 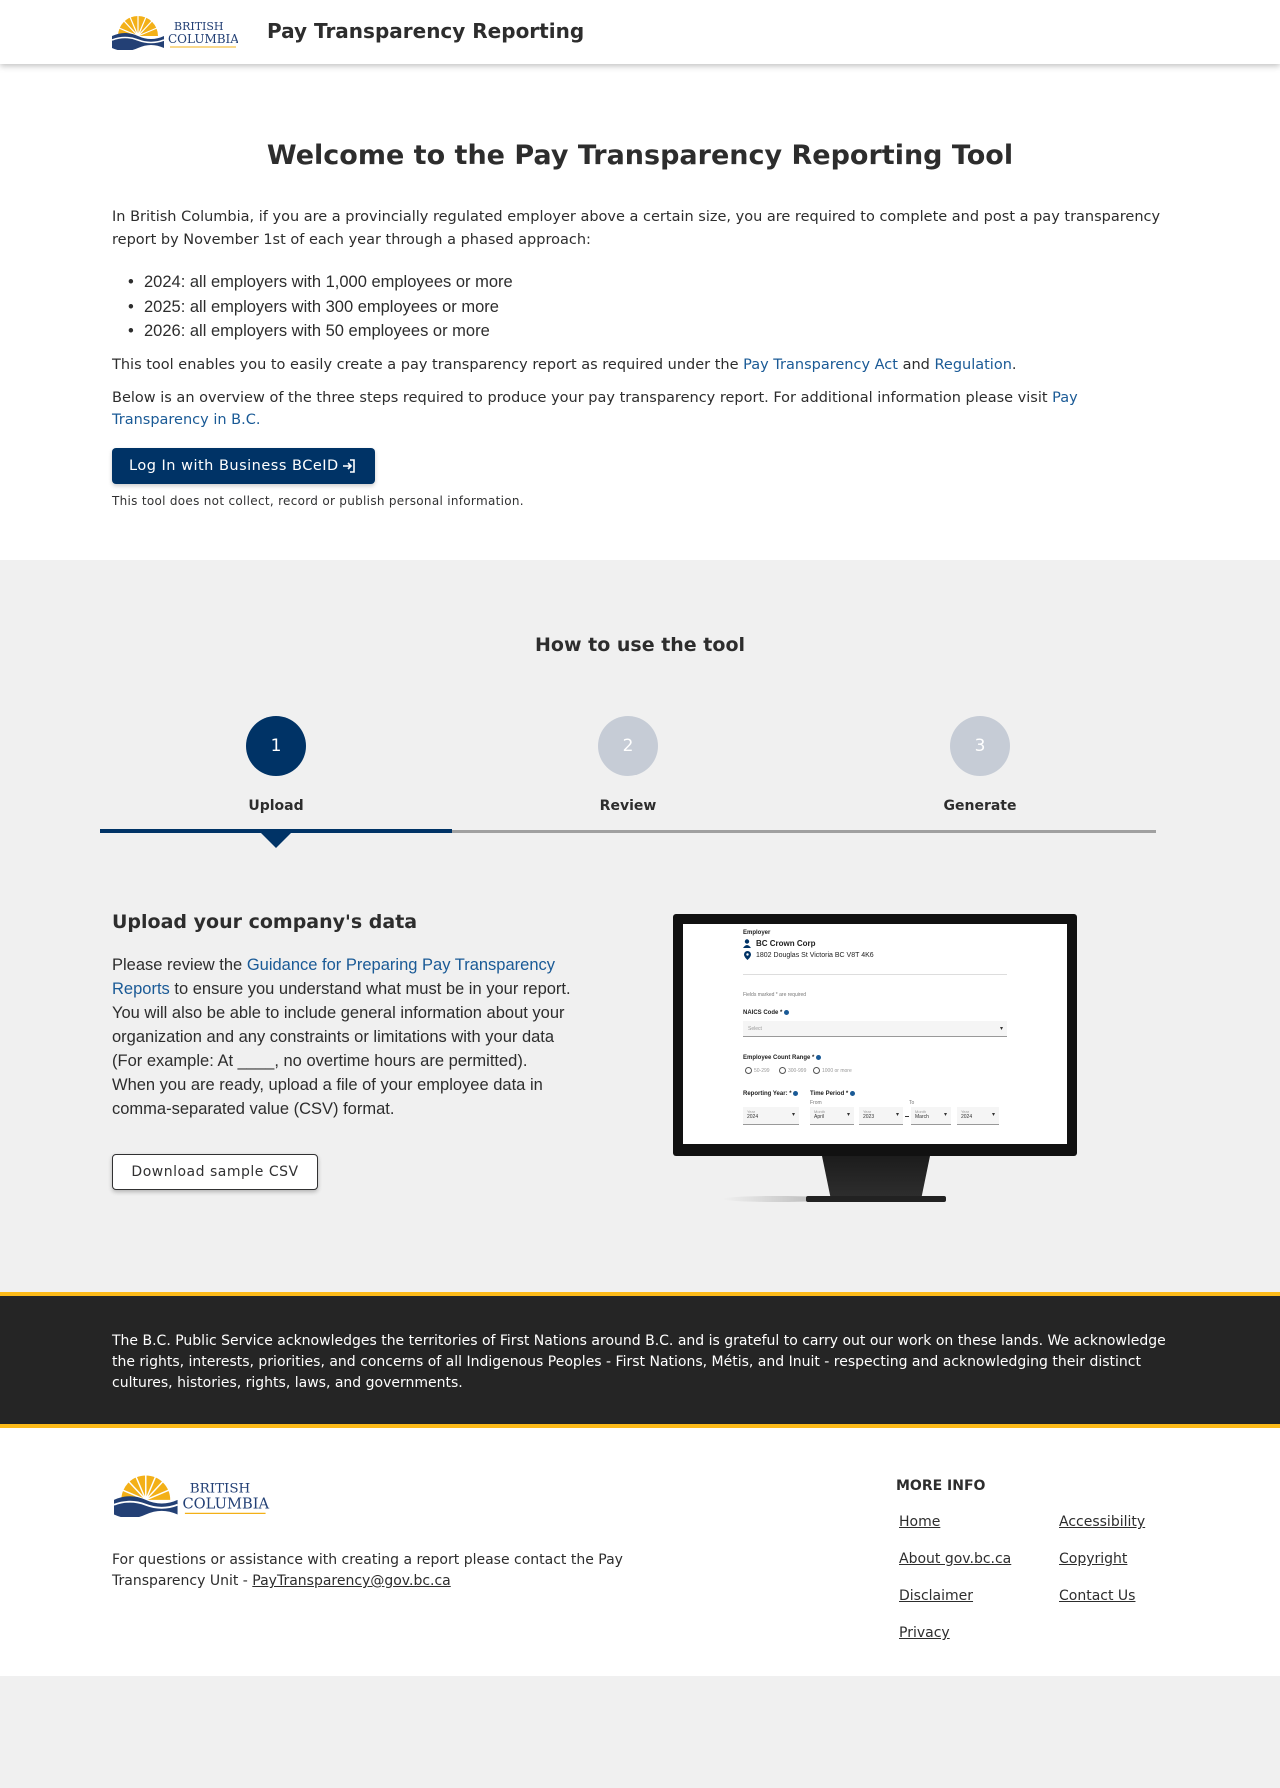 I want to click on step-upload: 1 Upload, so click(x=276, y=765).